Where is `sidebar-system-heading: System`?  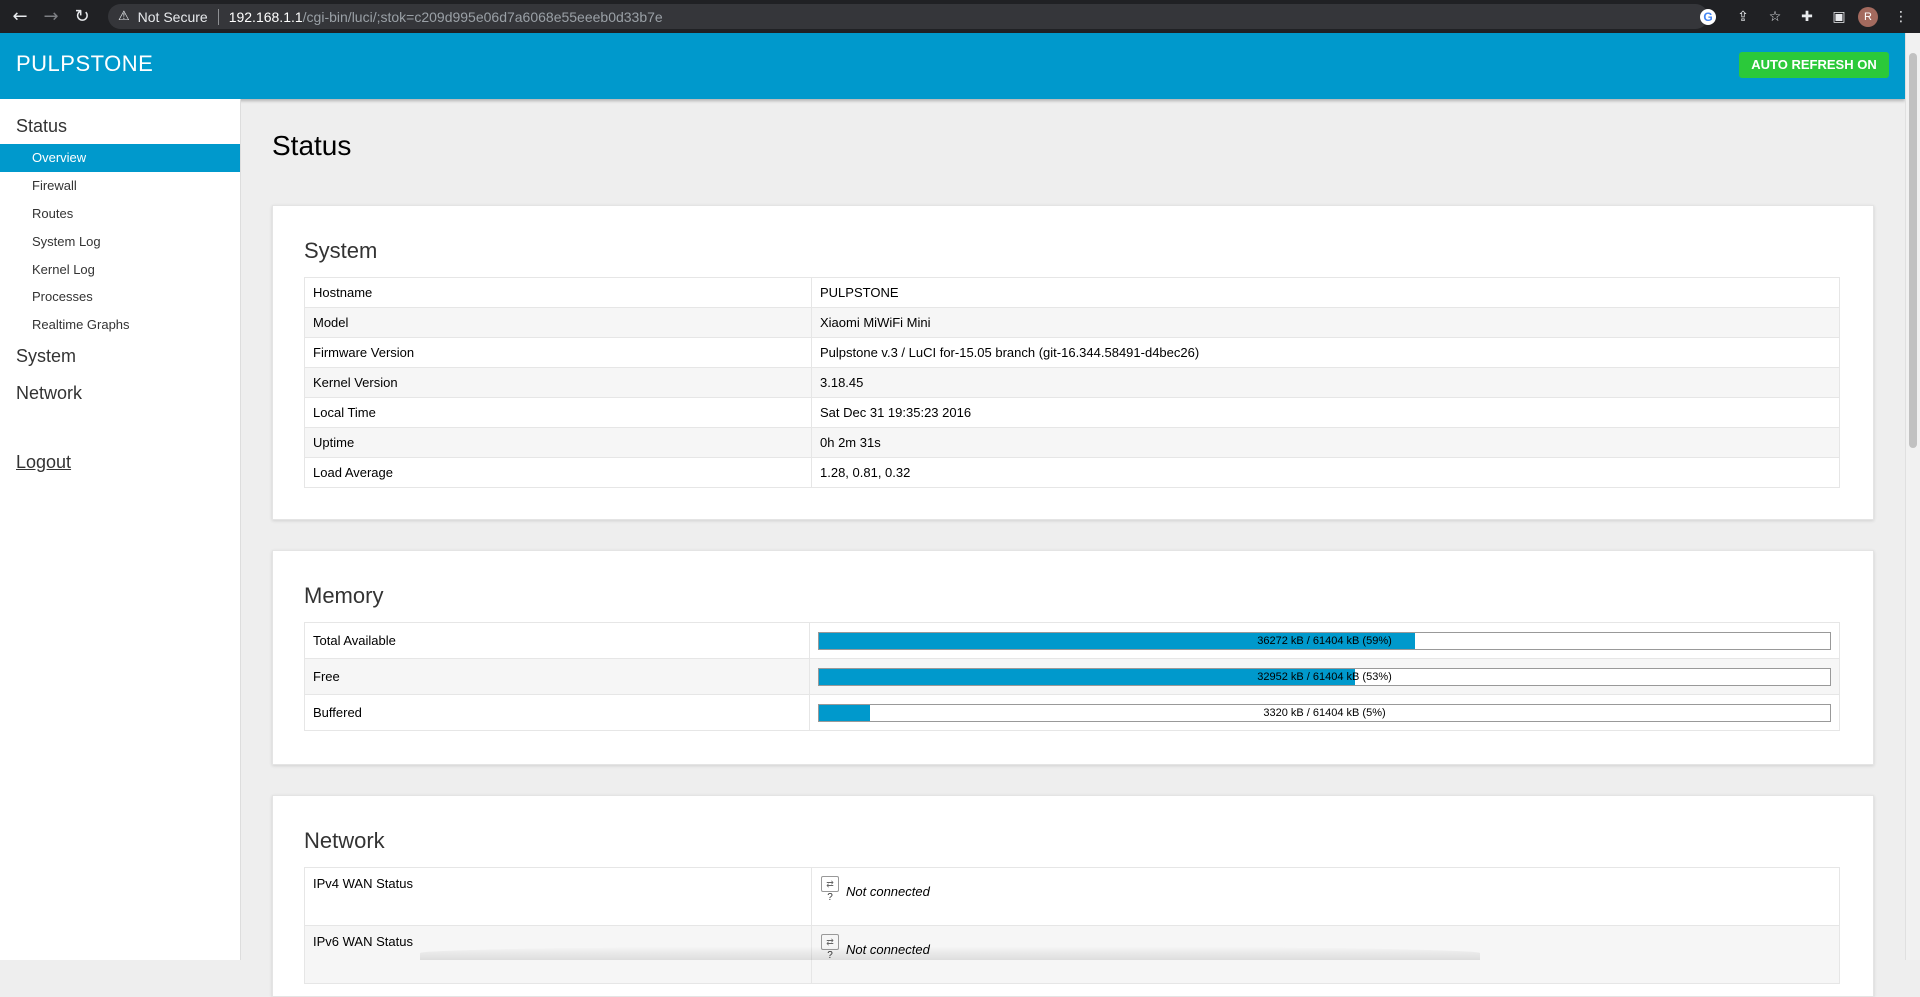
sidebar-system-heading: System is located at coordinates (46, 356).